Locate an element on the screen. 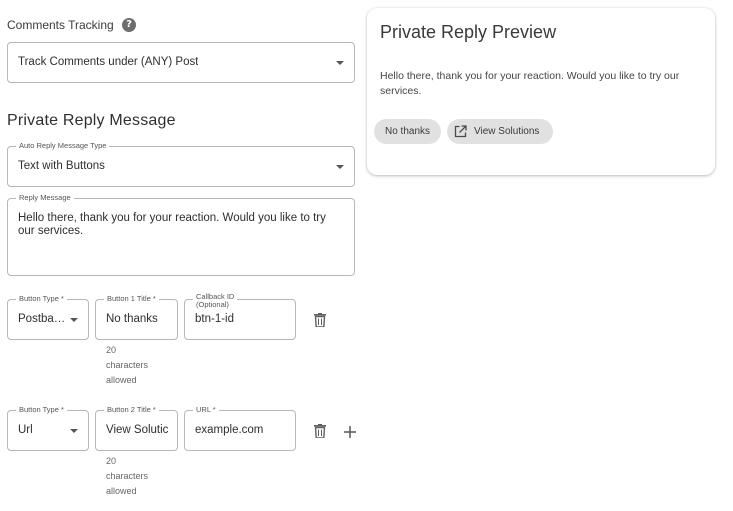  comments-tracking-select: Track Comments under (ANY) Post is located at coordinates (181, 62).